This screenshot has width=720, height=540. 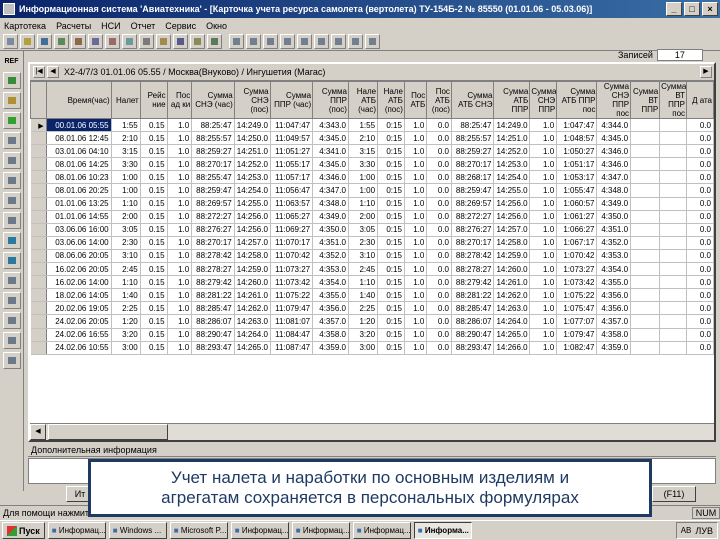 I want to click on table-cell: 4:353.0, so click(x=614, y=256).